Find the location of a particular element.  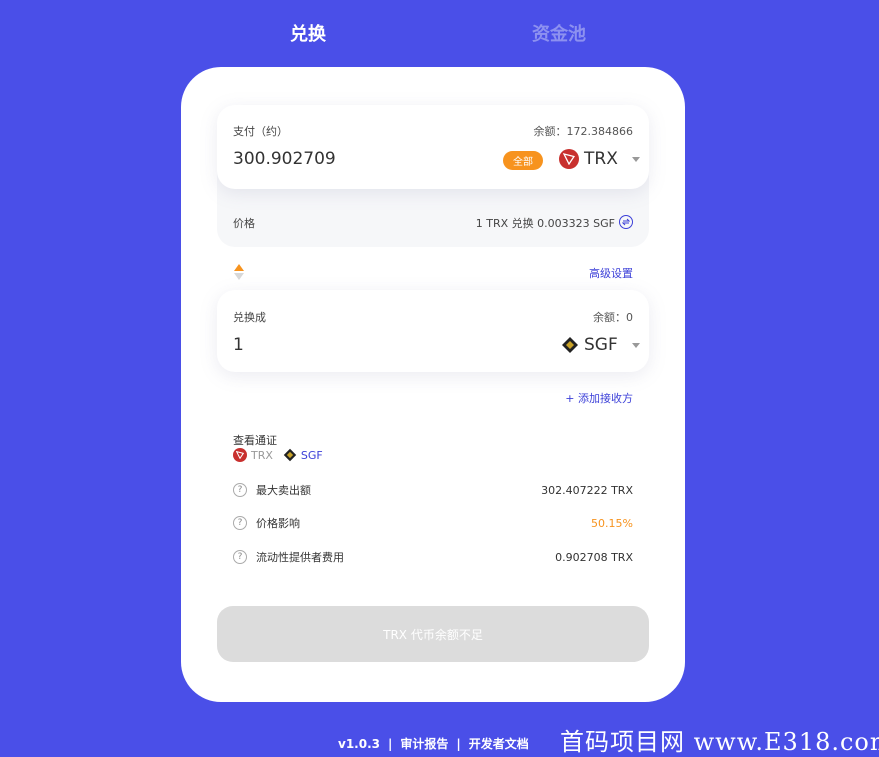

detail-row-max-sell: ? 最大卖出额 is located at coordinates (272, 490).